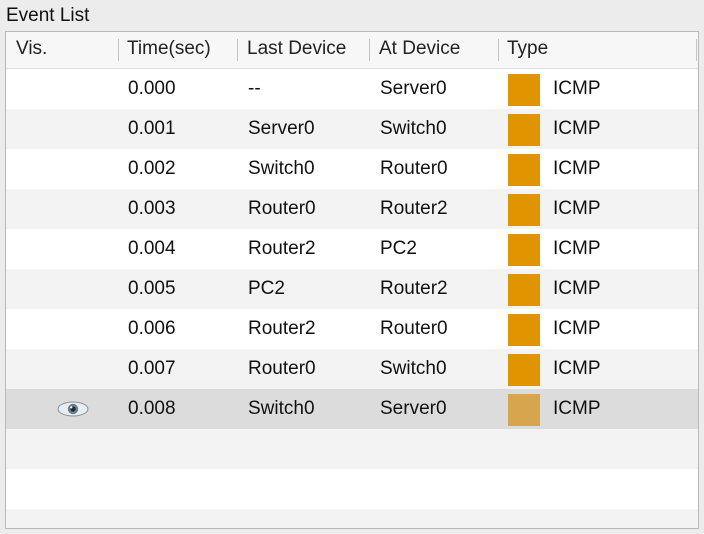 The width and height of the screenshot is (704, 534). I want to click on table-row: 0.006 Router2 Router0 ICMP, so click(352, 329).